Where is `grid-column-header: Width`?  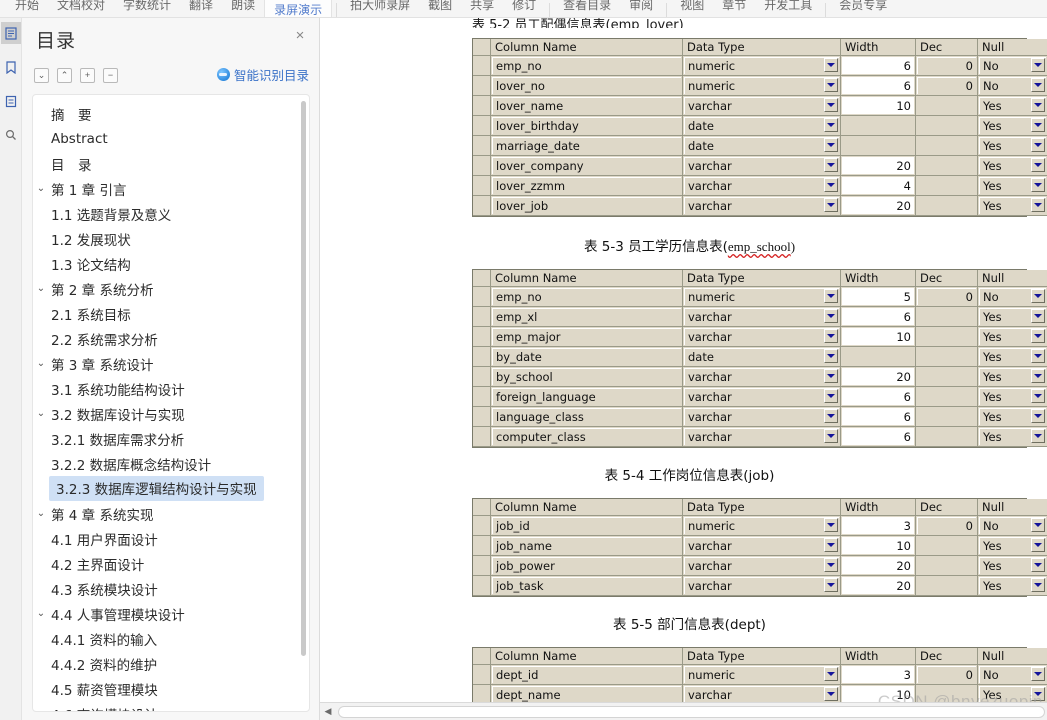
grid-column-header: Width is located at coordinates (878, 656).